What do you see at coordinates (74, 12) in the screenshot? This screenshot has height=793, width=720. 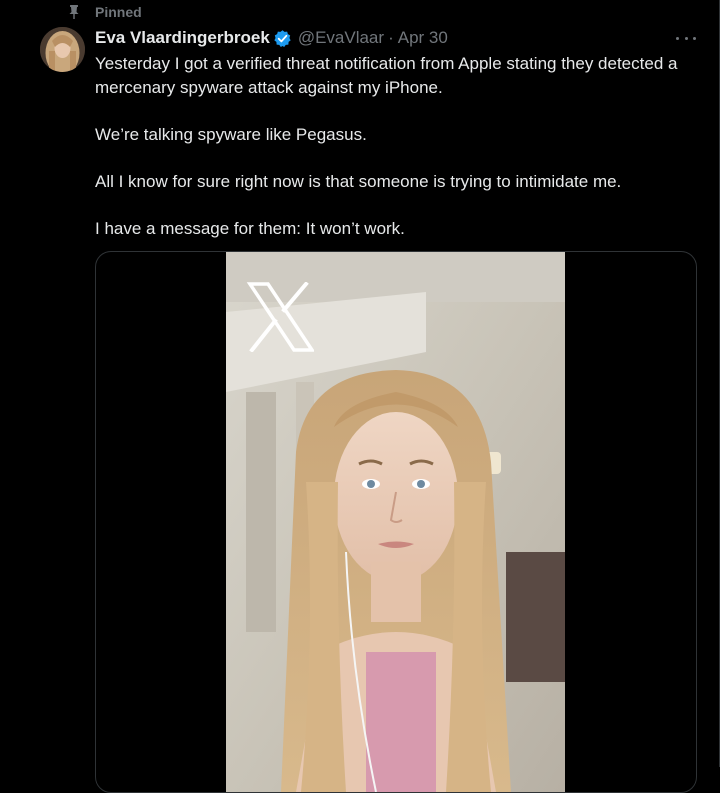 I see `pin-icon` at bounding box center [74, 12].